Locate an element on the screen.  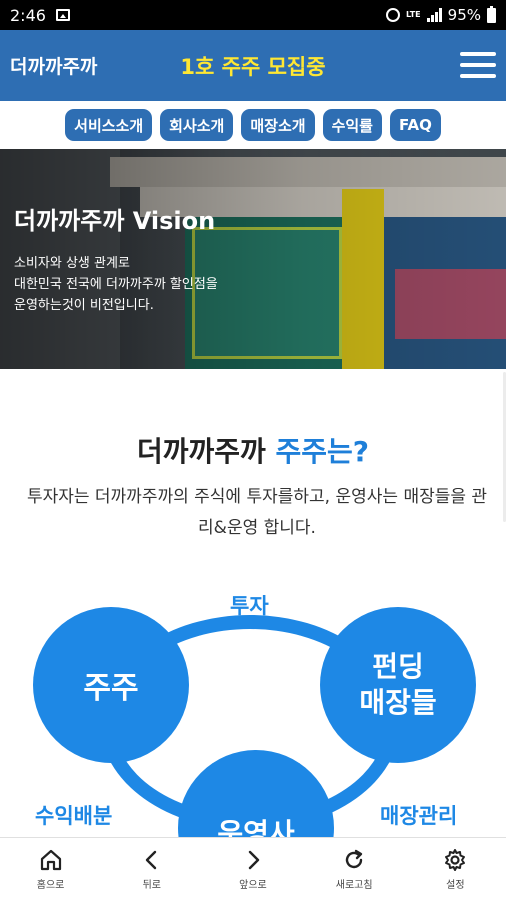
forward-button: 앞으로 is located at coordinates (253, 869).